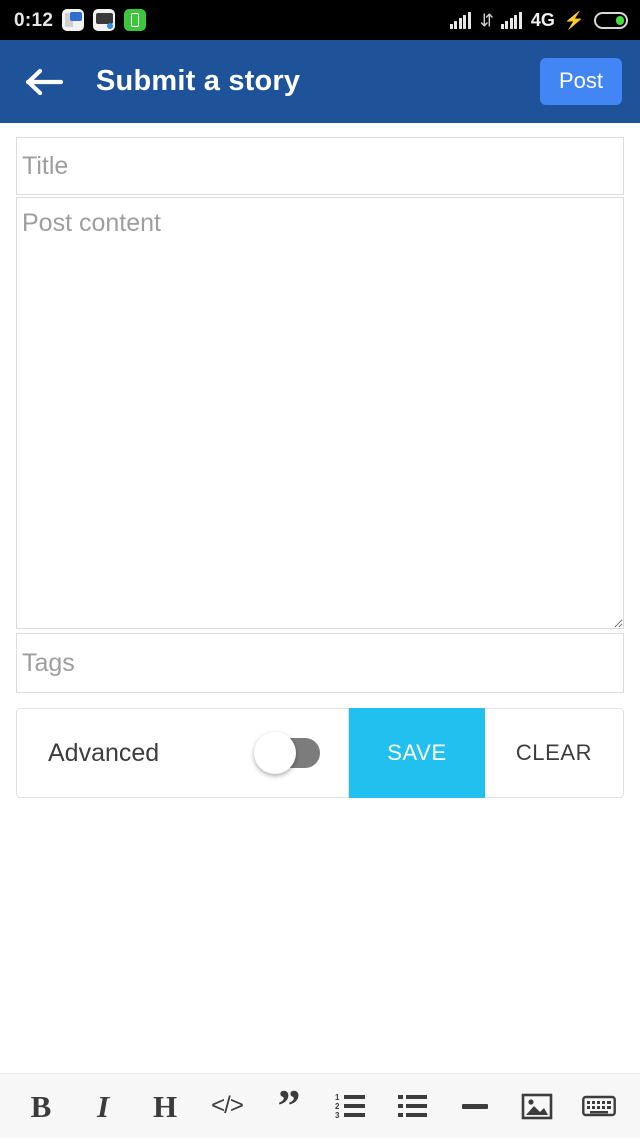  What do you see at coordinates (320, 81) in the screenshot?
I see `app-bar: Submit a story Post` at bounding box center [320, 81].